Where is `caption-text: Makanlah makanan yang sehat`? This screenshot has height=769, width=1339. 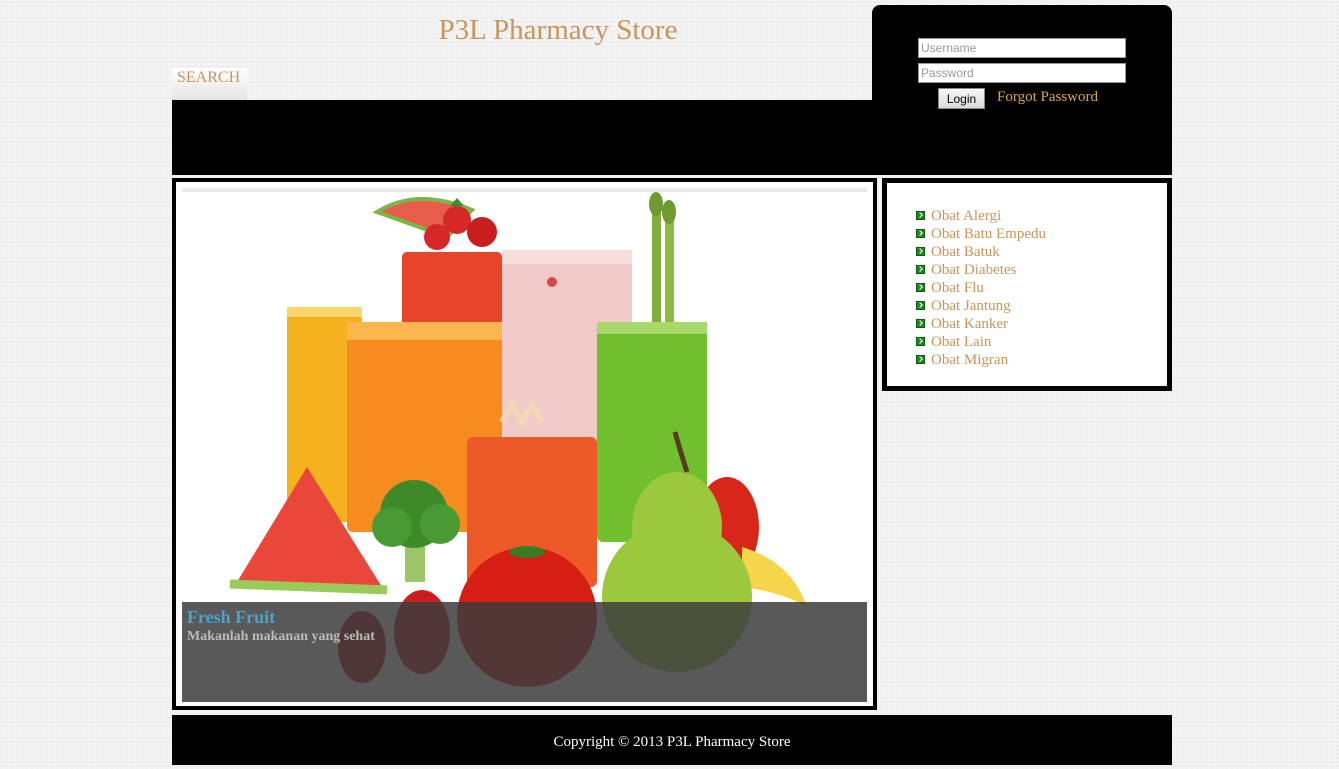 caption-text: Makanlah makanan yang sehat is located at coordinates (281, 636).